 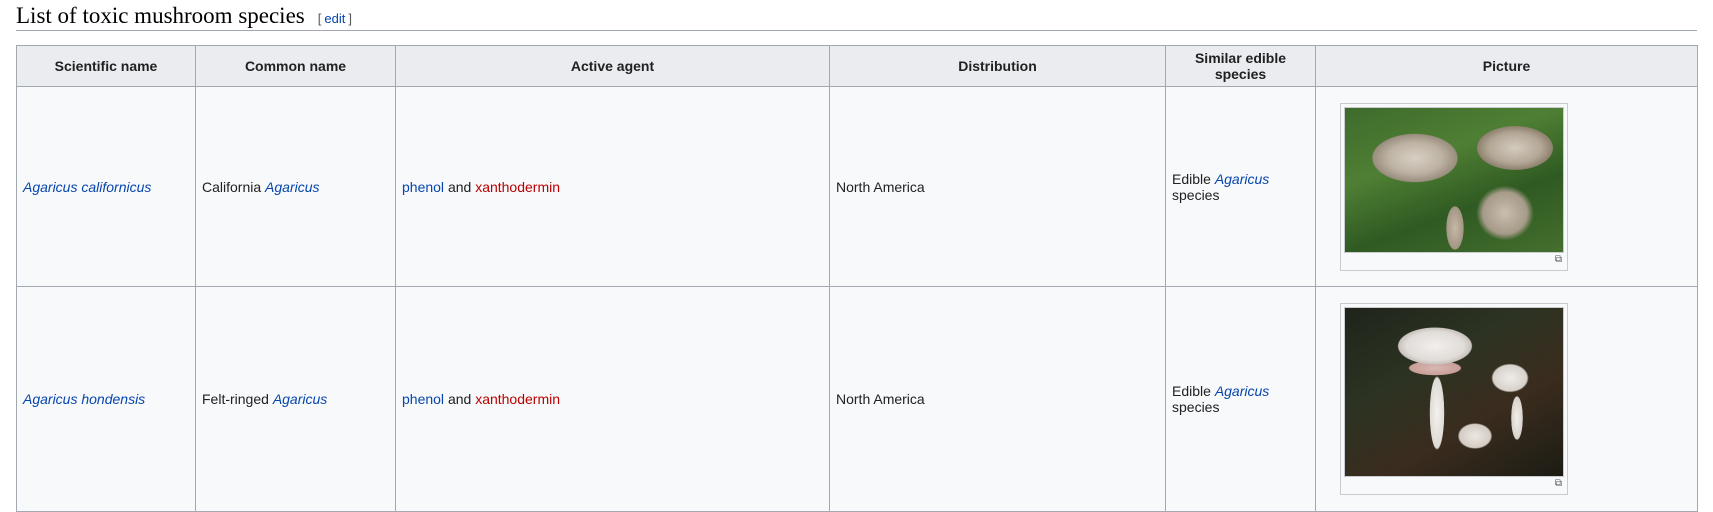 What do you see at coordinates (856, 15) in the screenshot?
I see `section-heading: List of toxic mushroom species [edit]` at bounding box center [856, 15].